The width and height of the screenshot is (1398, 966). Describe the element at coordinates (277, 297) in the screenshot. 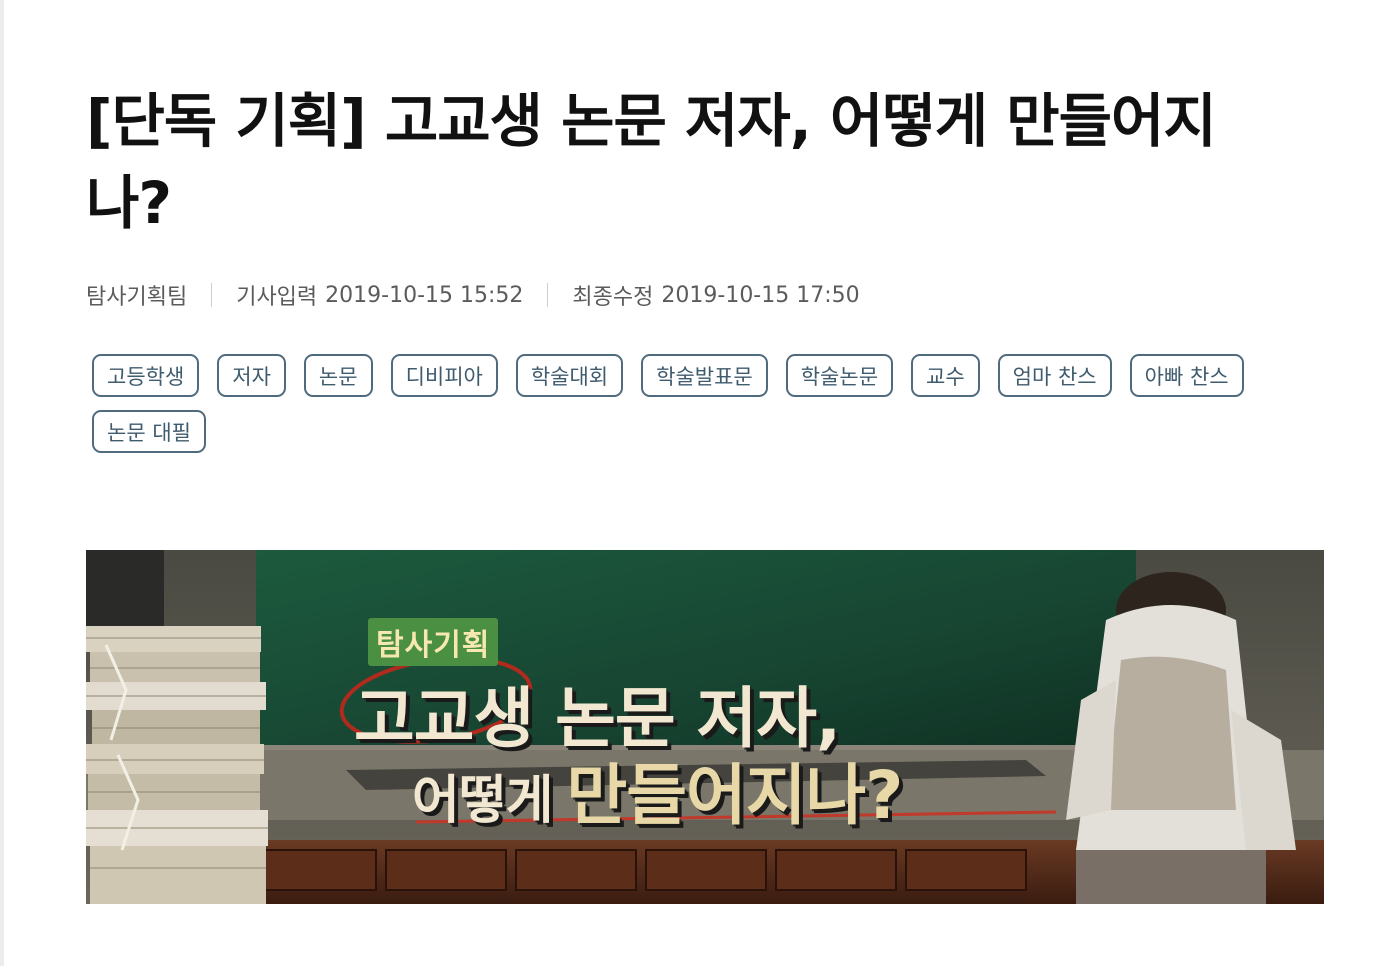

I see `published-label: 기사입력` at that location.